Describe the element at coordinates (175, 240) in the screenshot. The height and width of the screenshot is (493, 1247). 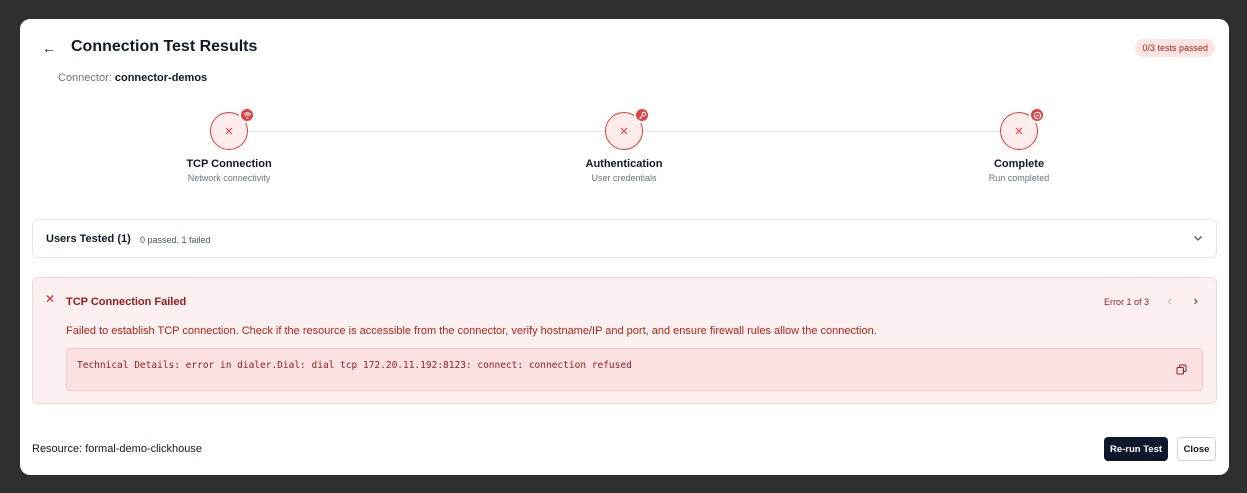
I see `users-tested-summary: 0 passed, 1 failed` at that location.